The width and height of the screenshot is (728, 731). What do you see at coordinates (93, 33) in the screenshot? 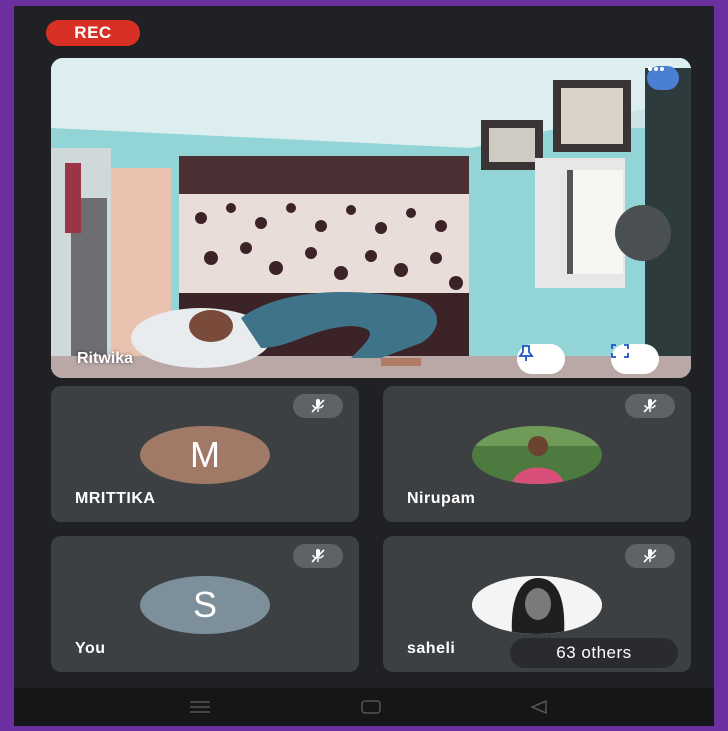
I see `recording-badge: REC` at bounding box center [93, 33].